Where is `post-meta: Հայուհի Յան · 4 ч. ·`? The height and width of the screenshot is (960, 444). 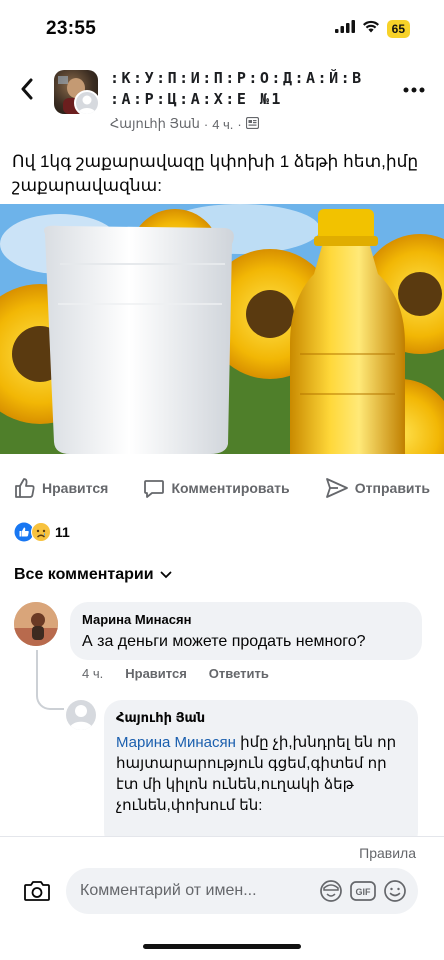
post-meta: Հայուհի Յան · 4 ч. · is located at coordinates (184, 124).